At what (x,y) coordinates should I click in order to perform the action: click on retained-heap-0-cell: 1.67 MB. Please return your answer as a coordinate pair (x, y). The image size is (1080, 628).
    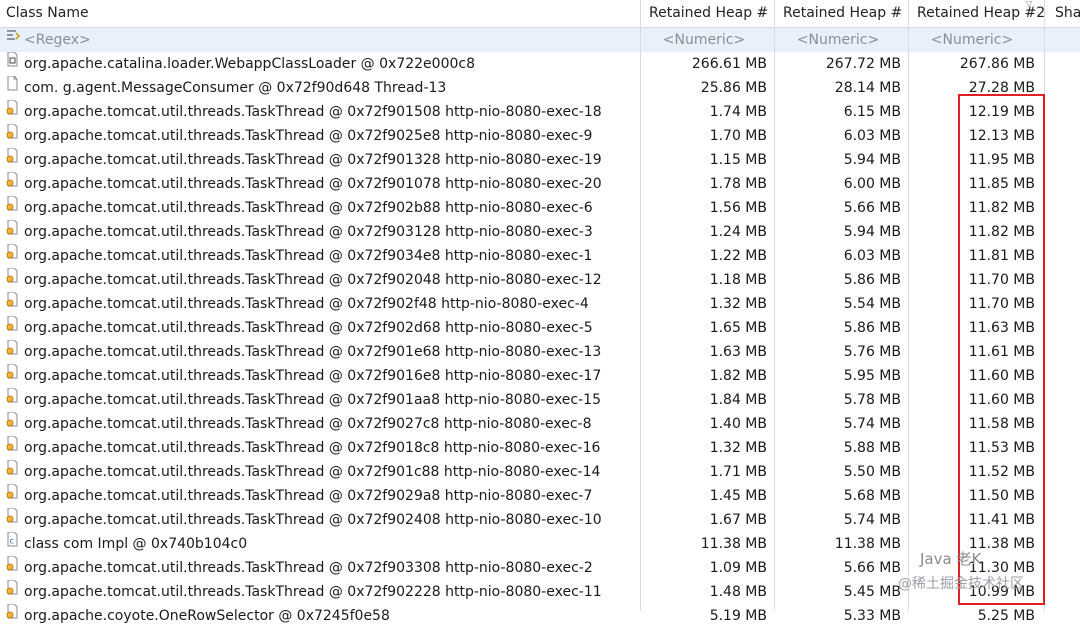
    Looking at the image, I should click on (738, 520).